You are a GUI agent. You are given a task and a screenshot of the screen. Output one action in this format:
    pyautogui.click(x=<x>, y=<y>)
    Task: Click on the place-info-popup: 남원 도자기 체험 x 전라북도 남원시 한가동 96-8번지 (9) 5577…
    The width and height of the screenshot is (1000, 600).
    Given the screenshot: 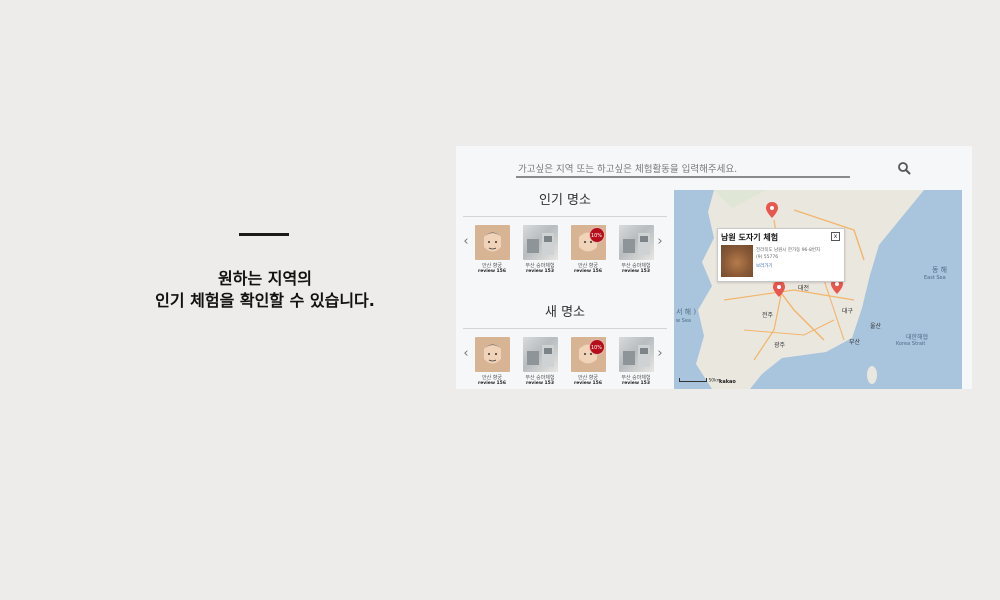 What is the action you would take?
    pyautogui.click(x=781, y=255)
    